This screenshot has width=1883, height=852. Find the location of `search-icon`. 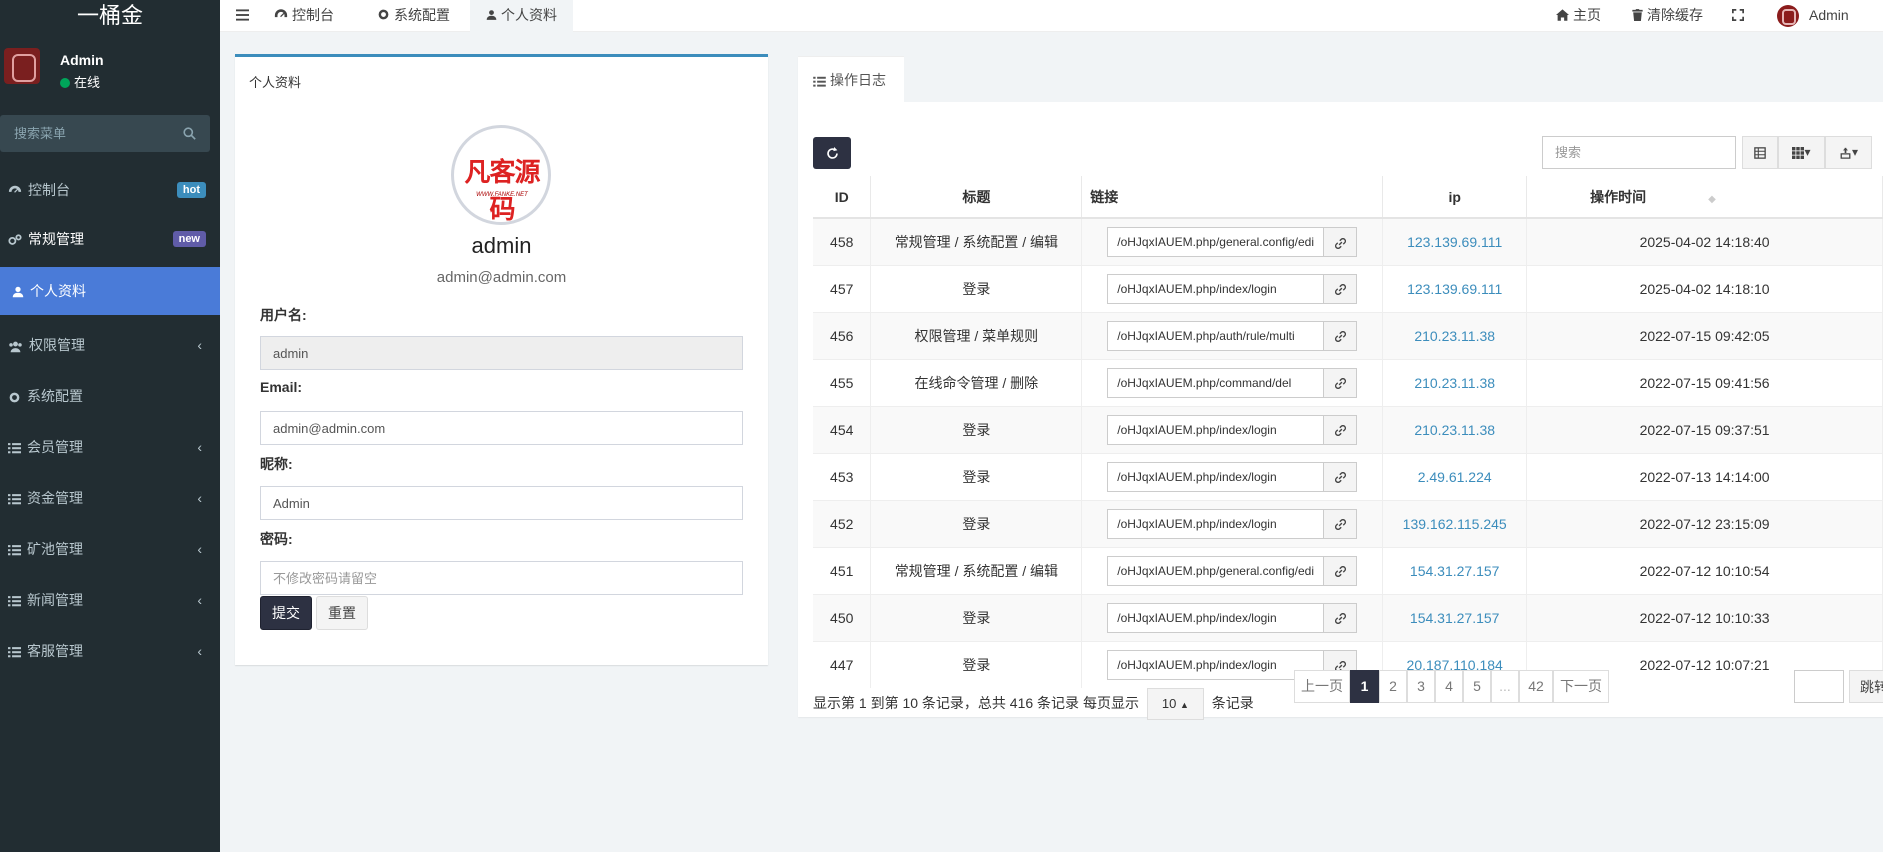

search-icon is located at coordinates (189, 133).